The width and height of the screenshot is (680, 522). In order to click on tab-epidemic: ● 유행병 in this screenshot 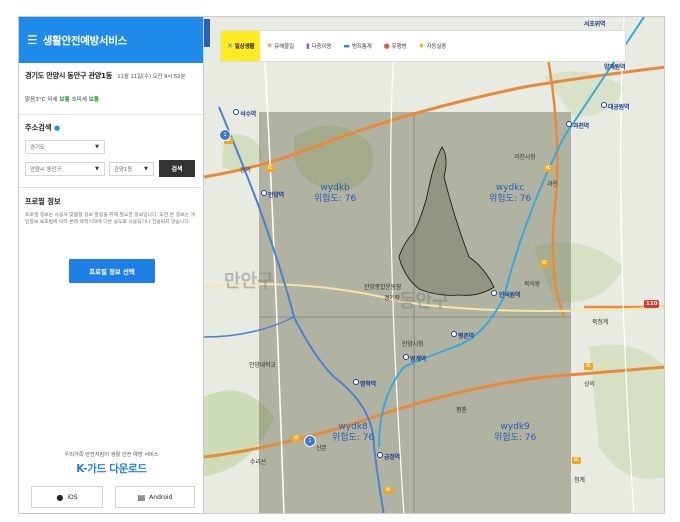, I will do `click(395, 46)`.